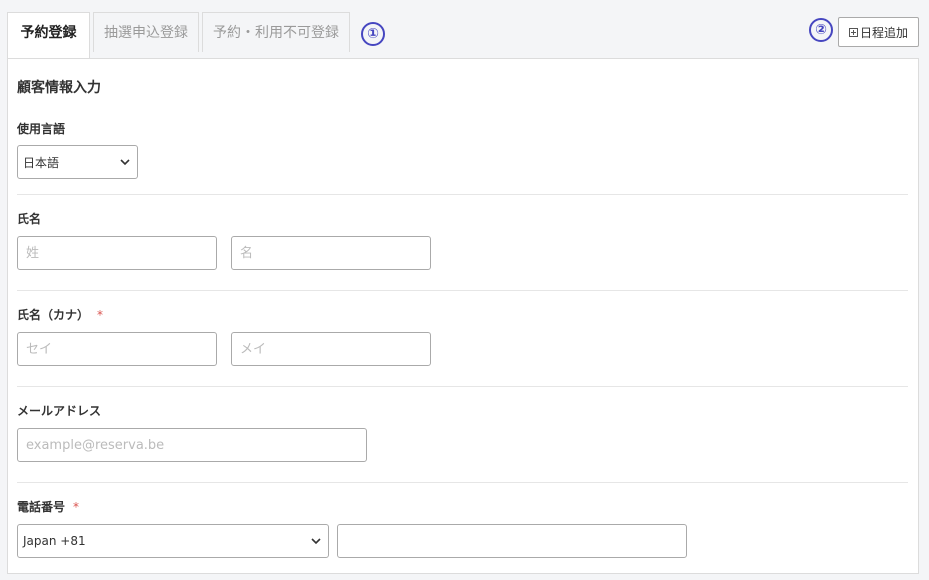 This screenshot has width=929, height=580. Describe the element at coordinates (331, 253) in the screenshot. I see `first-name-input` at that location.